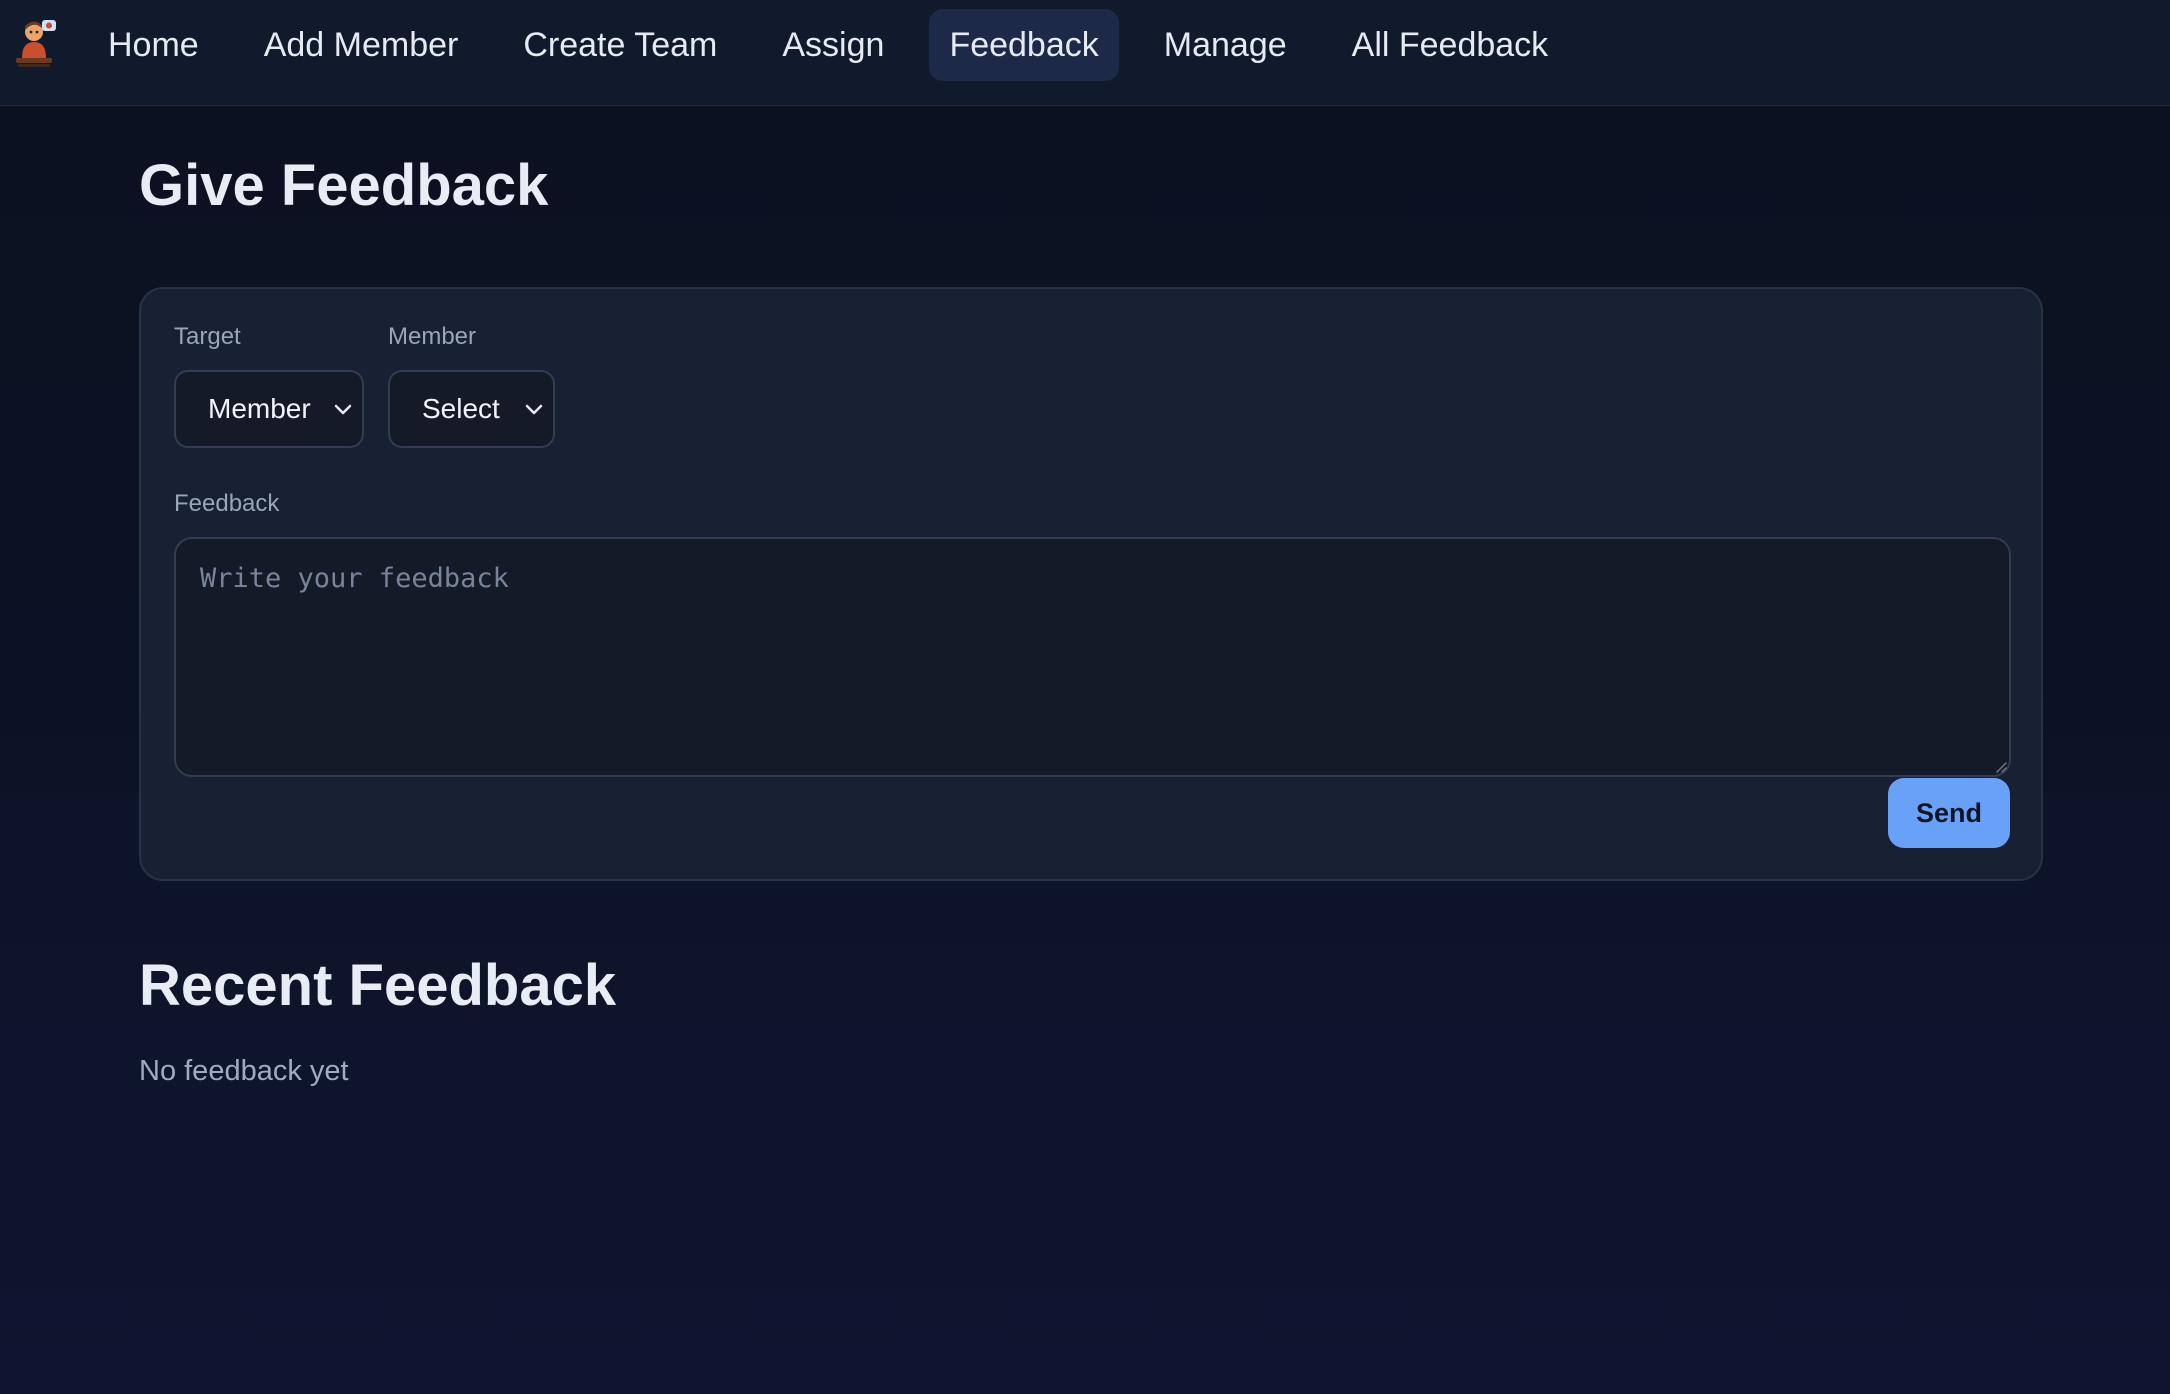 This screenshot has width=2170, height=1394. Describe the element at coordinates (1092, 657) in the screenshot. I see `feedback-textarea: Write your feedback` at that location.